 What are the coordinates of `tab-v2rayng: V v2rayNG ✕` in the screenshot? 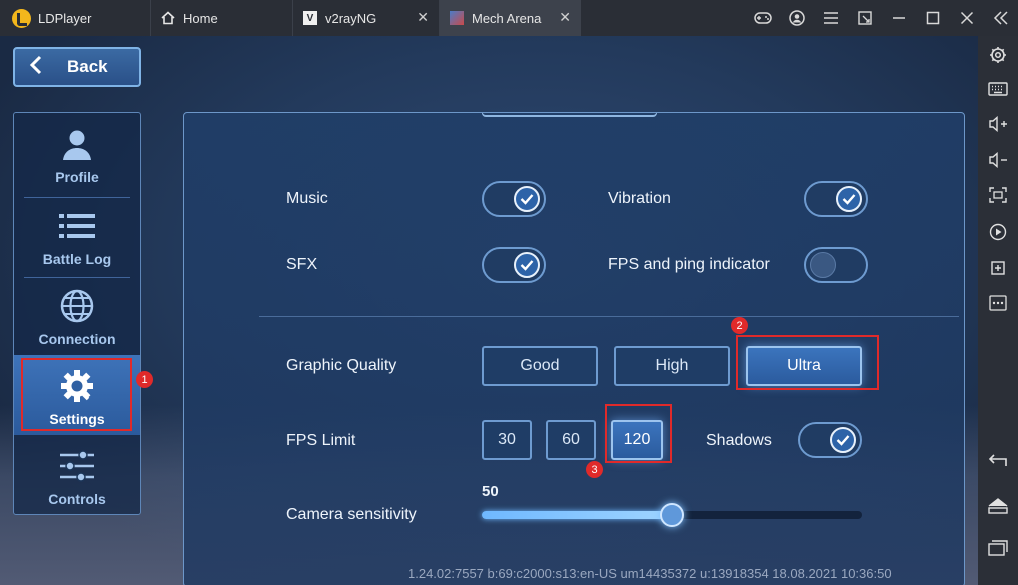 It's located at (365, 18).